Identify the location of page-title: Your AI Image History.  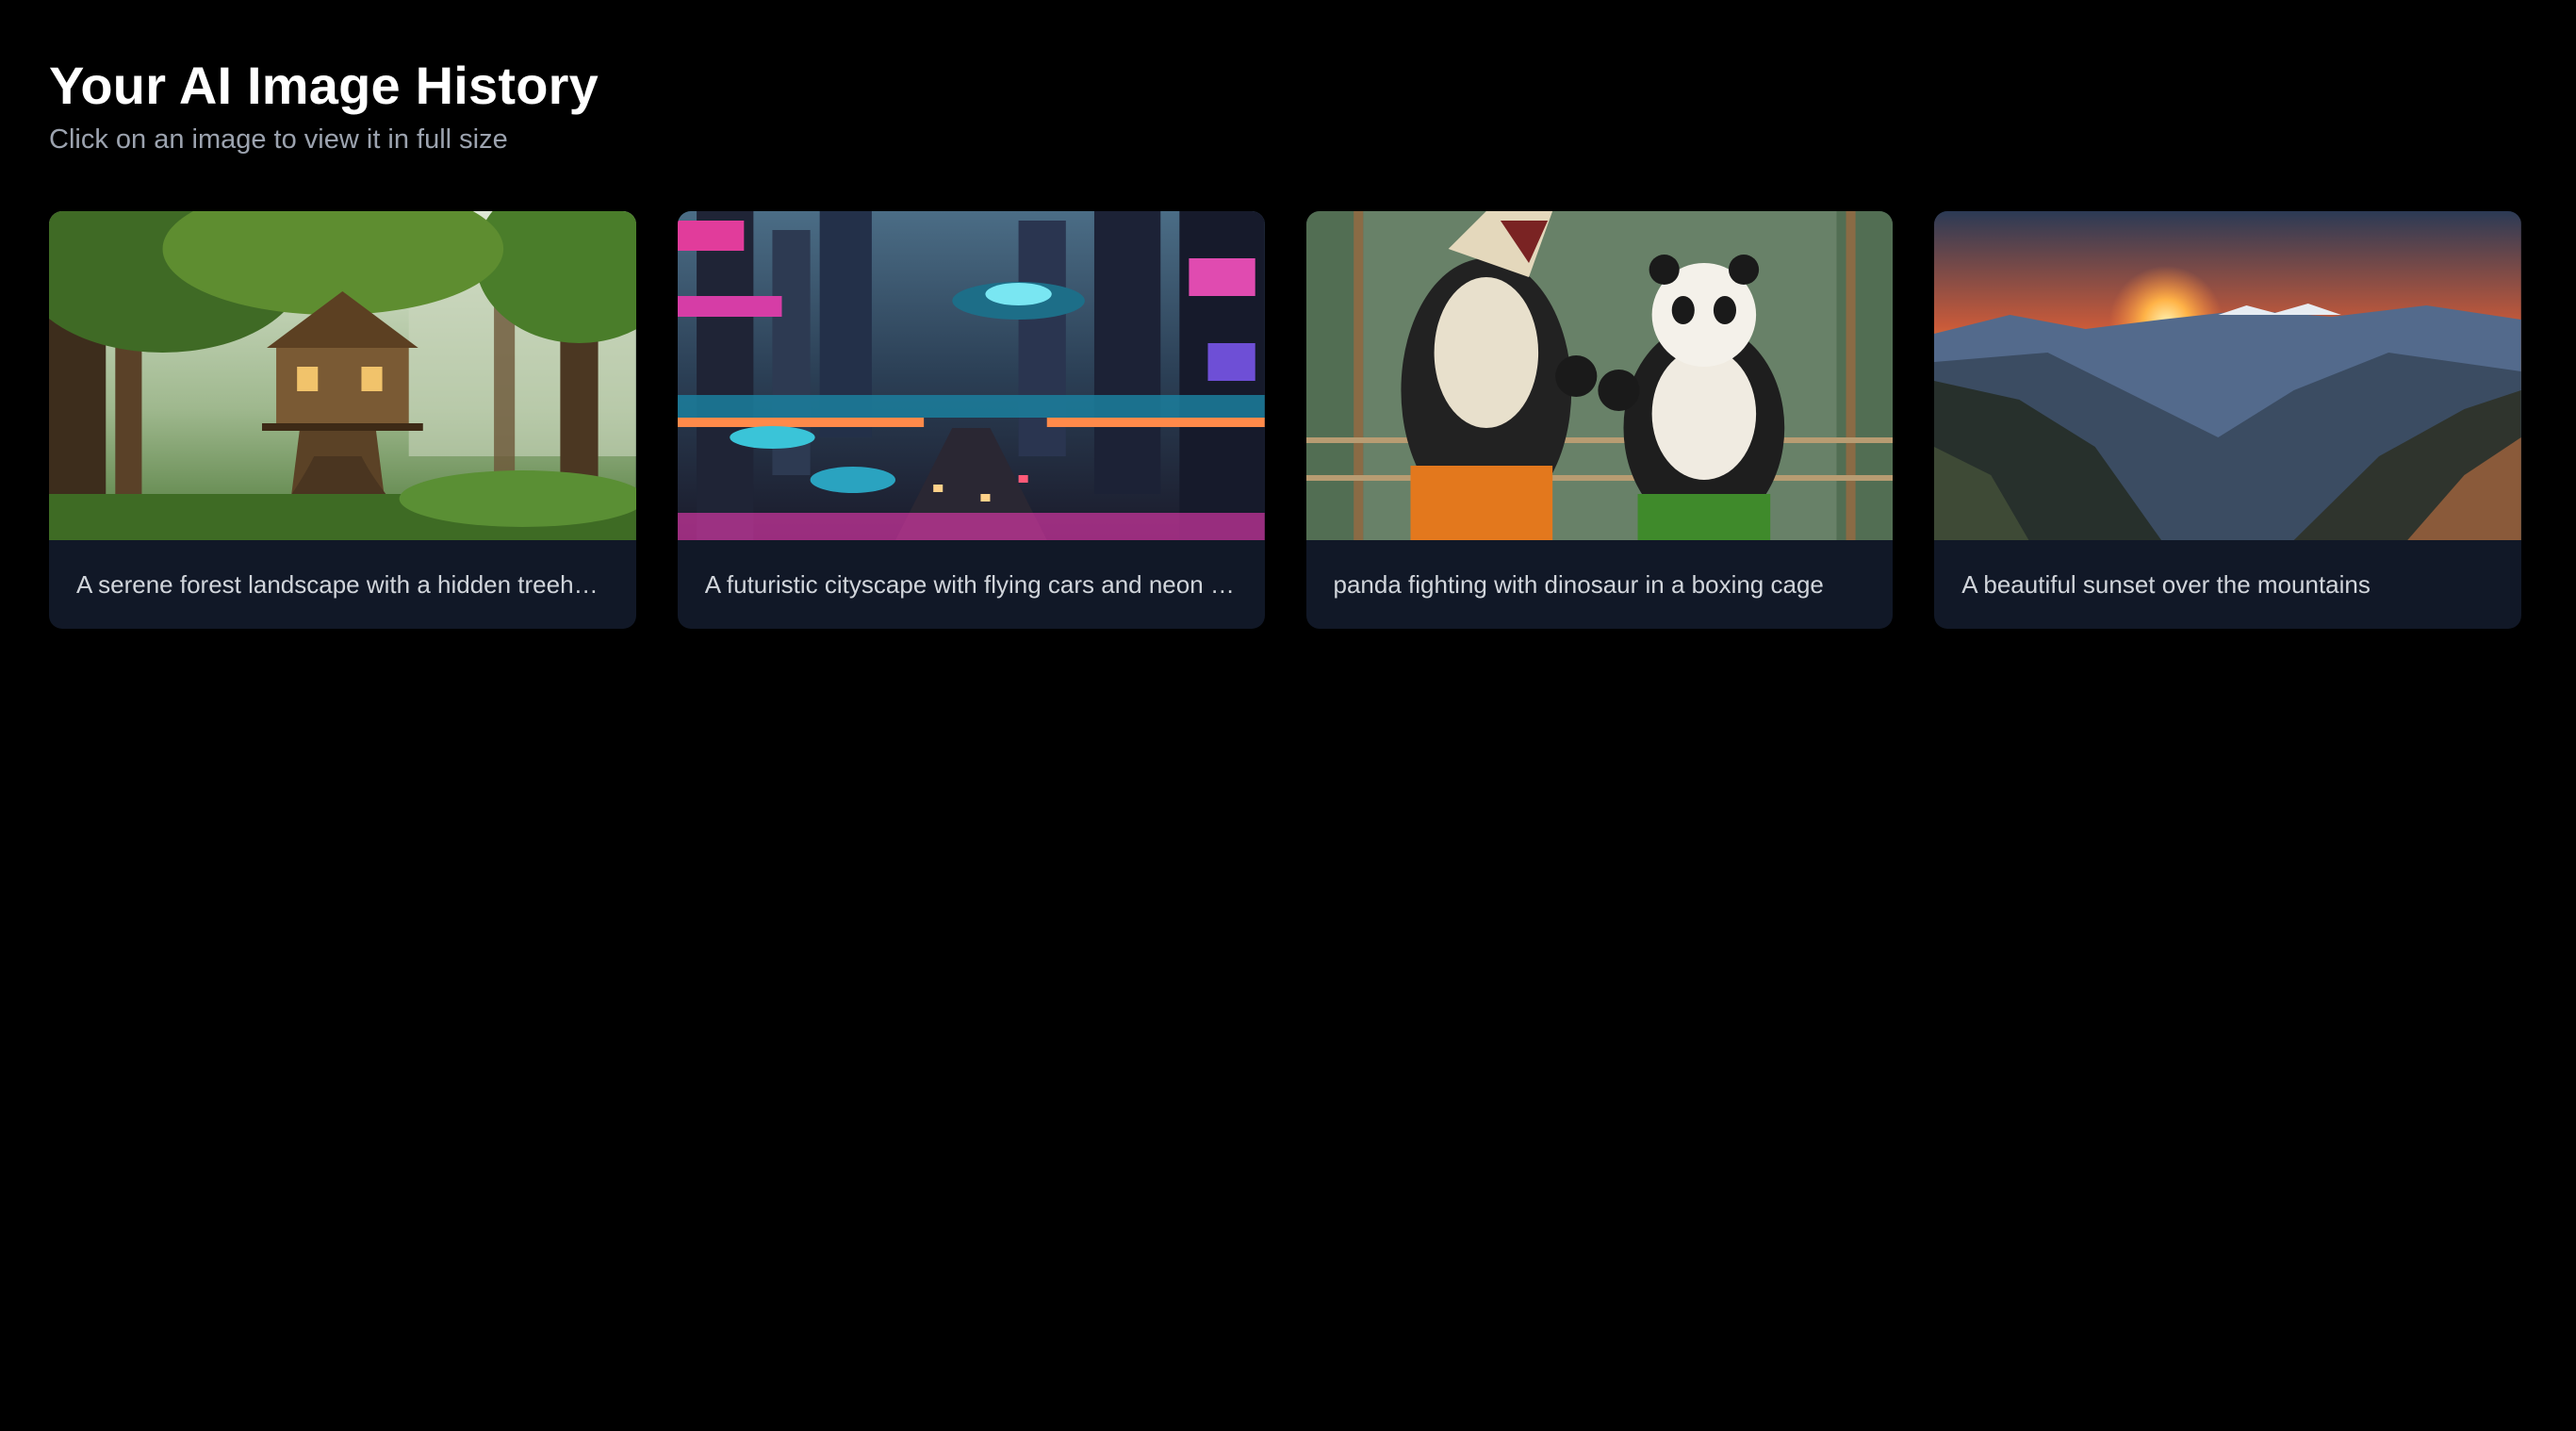
(324, 86).